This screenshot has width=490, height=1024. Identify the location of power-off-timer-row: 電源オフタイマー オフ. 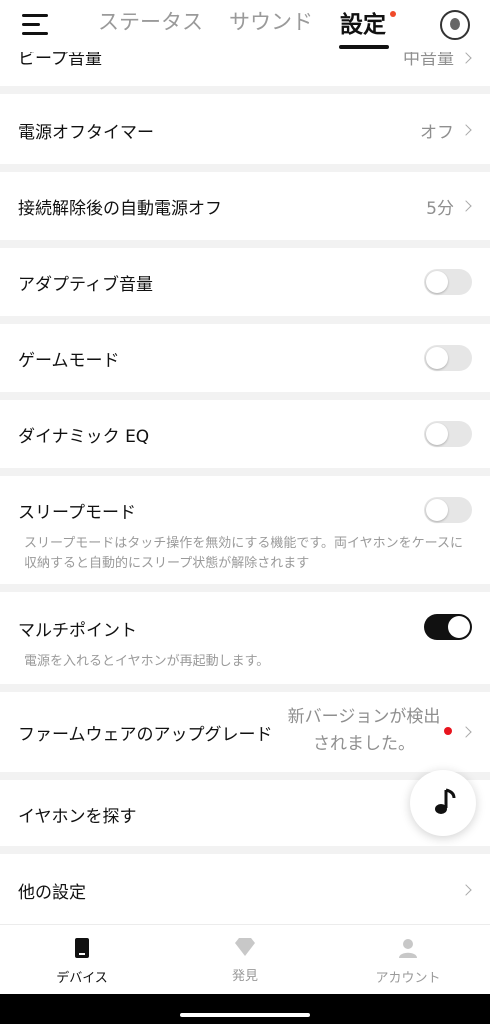
(245, 129).